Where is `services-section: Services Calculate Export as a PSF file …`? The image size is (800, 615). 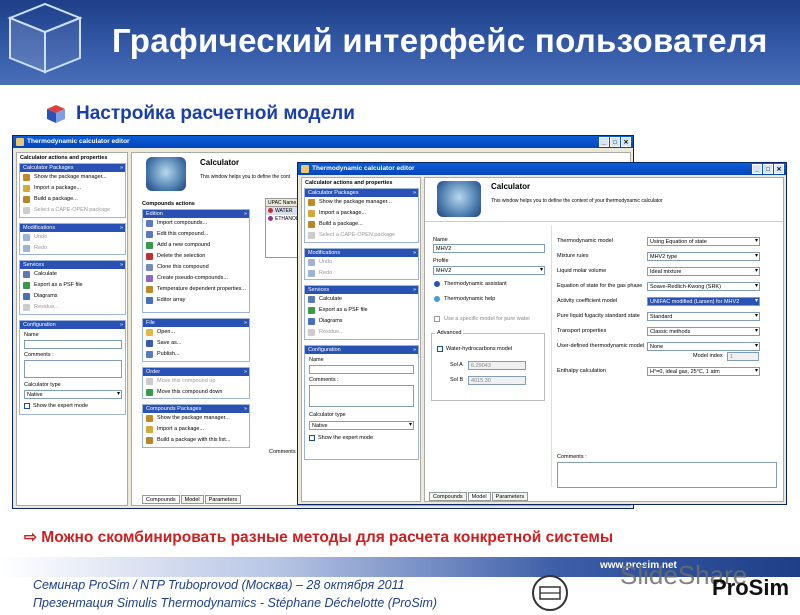 services-section: Services Calculate Export as a PSF file … is located at coordinates (72, 287).